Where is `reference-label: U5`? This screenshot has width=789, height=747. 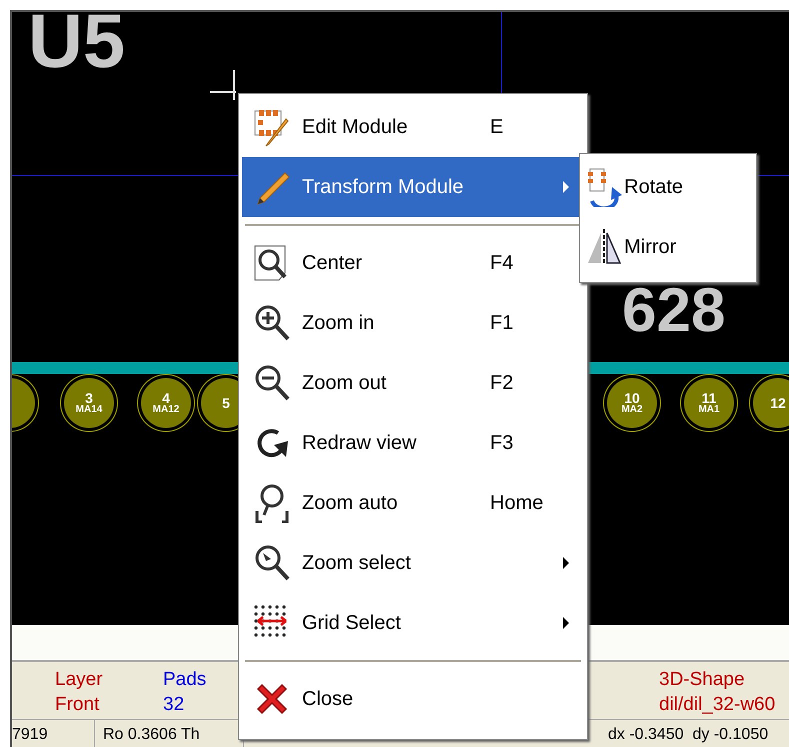 reference-label: U5 is located at coordinates (77, 46).